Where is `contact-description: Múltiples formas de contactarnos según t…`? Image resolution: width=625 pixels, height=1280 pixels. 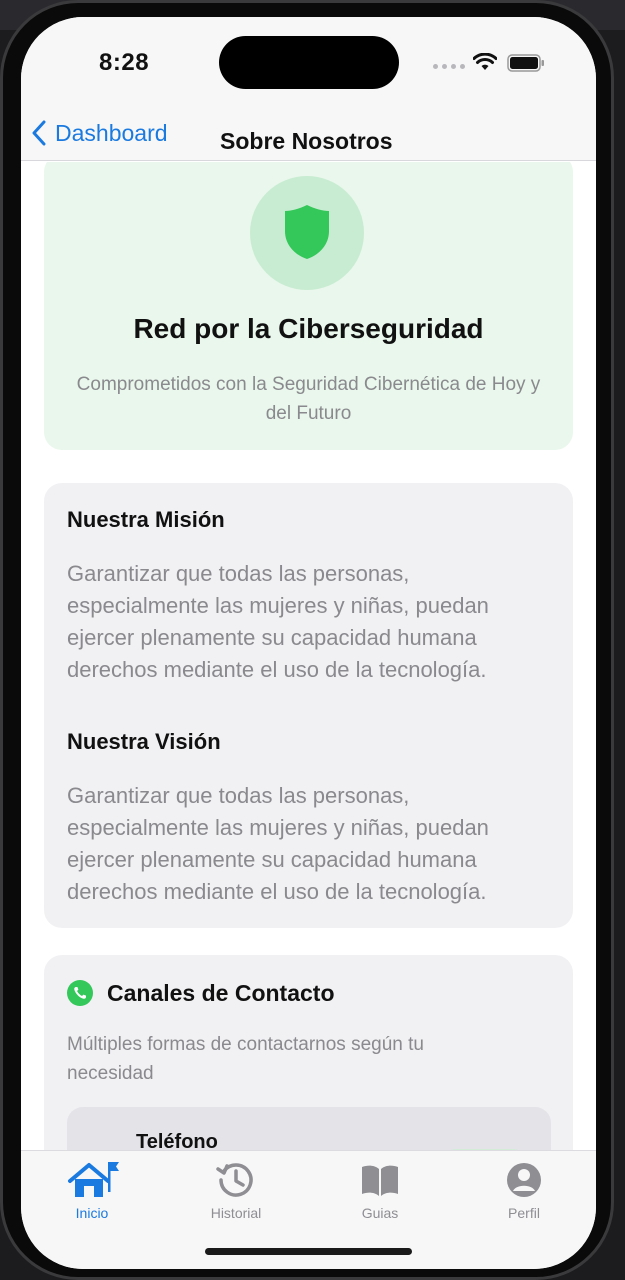
contact-description: Múltiples formas de contactarnos según t… is located at coordinates (245, 1059).